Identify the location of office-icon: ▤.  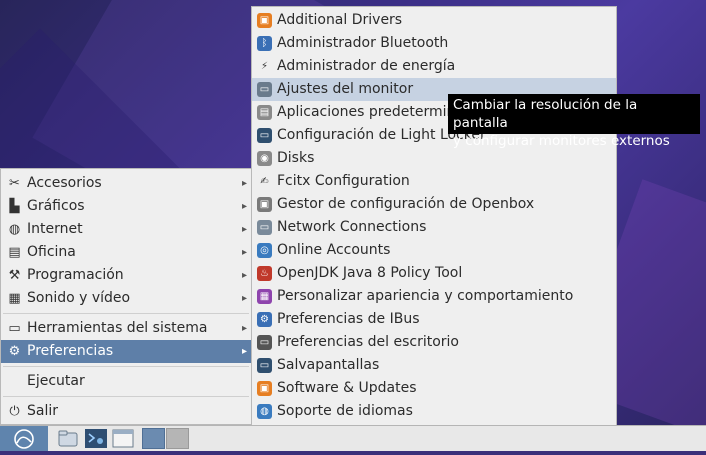
(14, 252).